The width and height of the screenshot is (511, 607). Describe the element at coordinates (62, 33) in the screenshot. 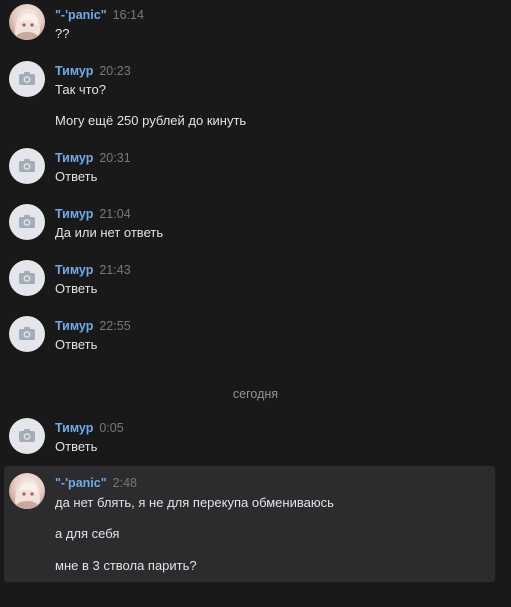

I see `message-text: ??` at that location.